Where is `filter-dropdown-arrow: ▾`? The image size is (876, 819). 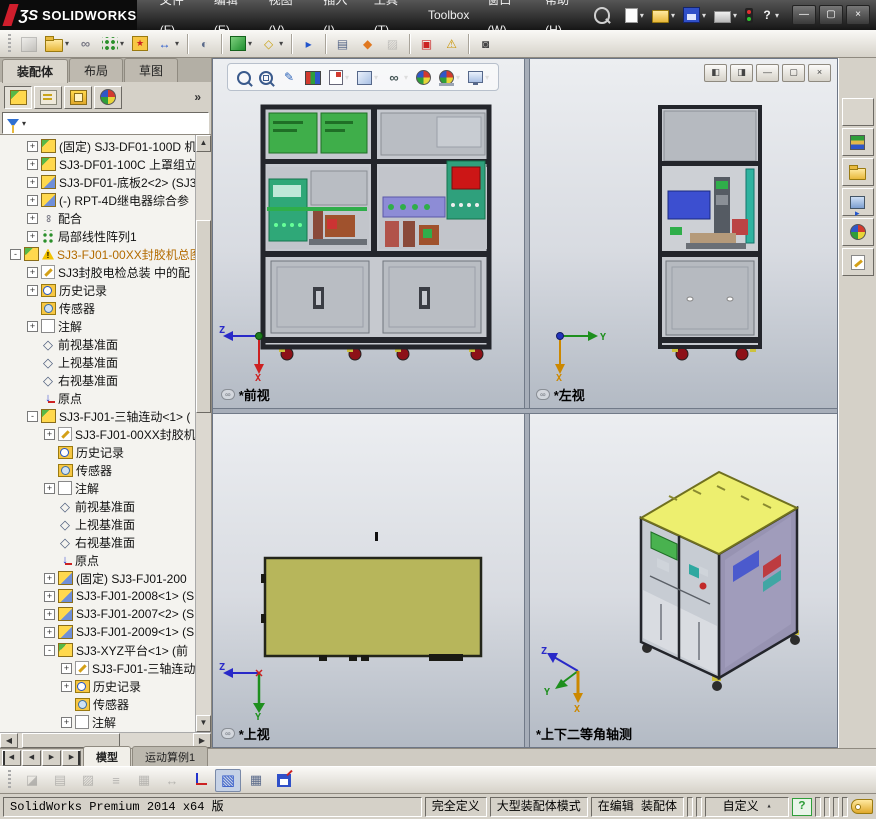 filter-dropdown-arrow: ▾ is located at coordinates (24, 123).